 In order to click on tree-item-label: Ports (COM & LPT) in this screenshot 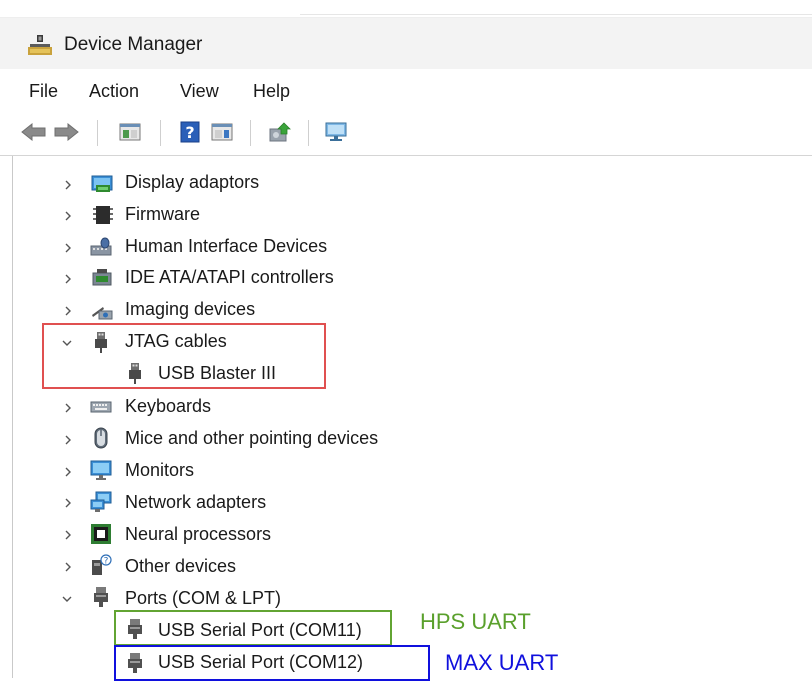, I will do `click(203, 598)`.